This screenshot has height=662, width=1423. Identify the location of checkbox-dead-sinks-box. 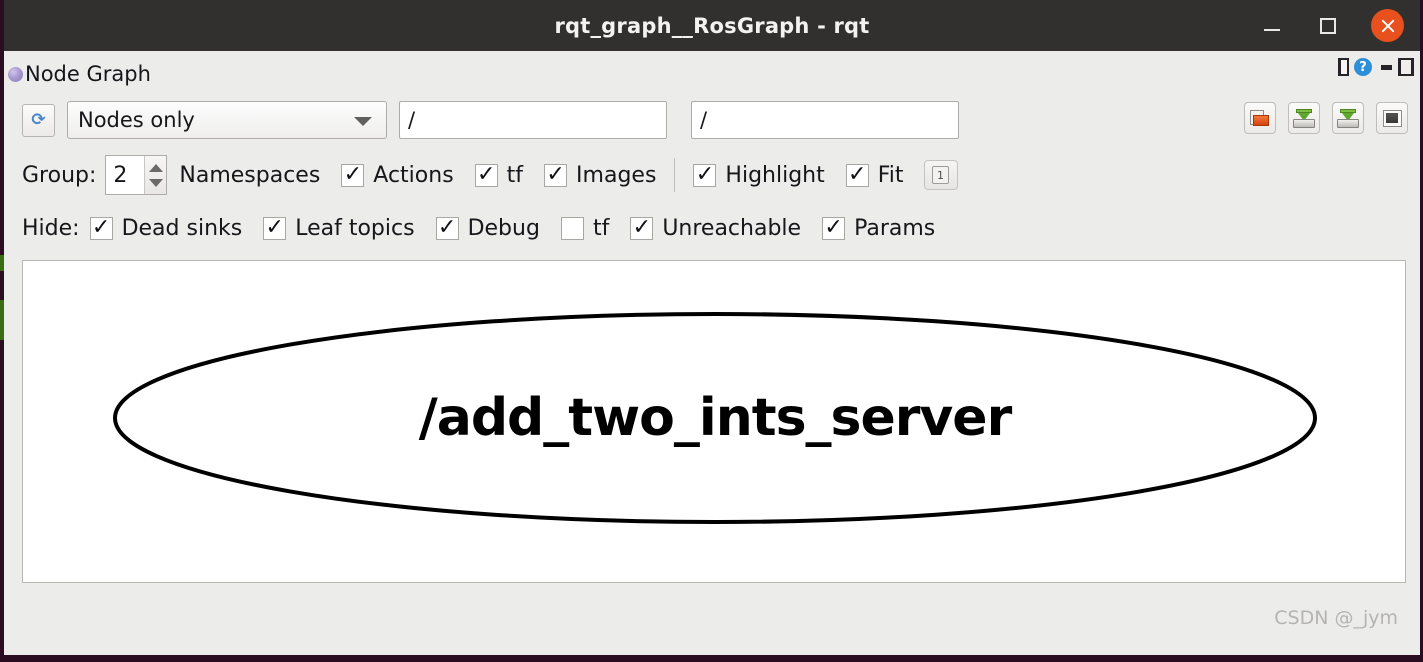
(101, 228).